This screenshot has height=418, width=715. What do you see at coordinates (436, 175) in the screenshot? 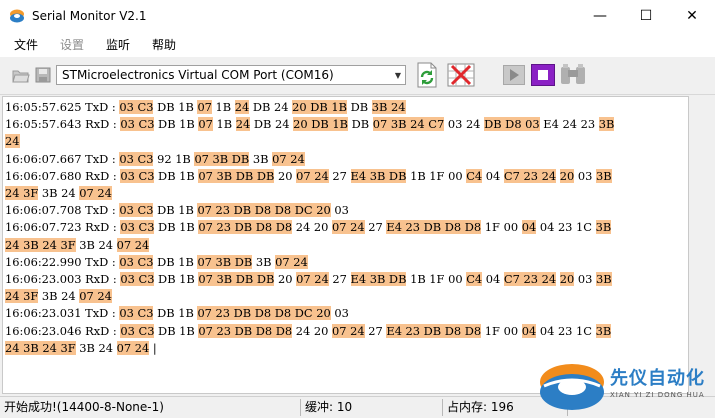
I see `log-text: 1B 1F 00` at bounding box center [436, 175].